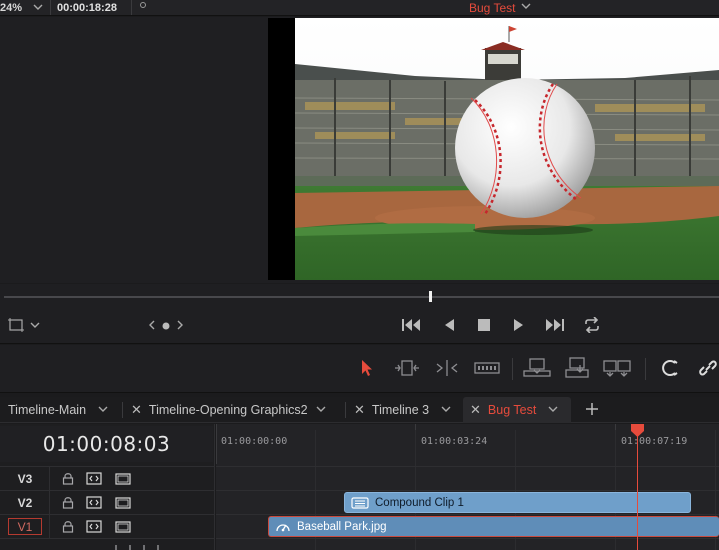  I want to click on clip-label: Compound Clip 1, so click(419, 502).